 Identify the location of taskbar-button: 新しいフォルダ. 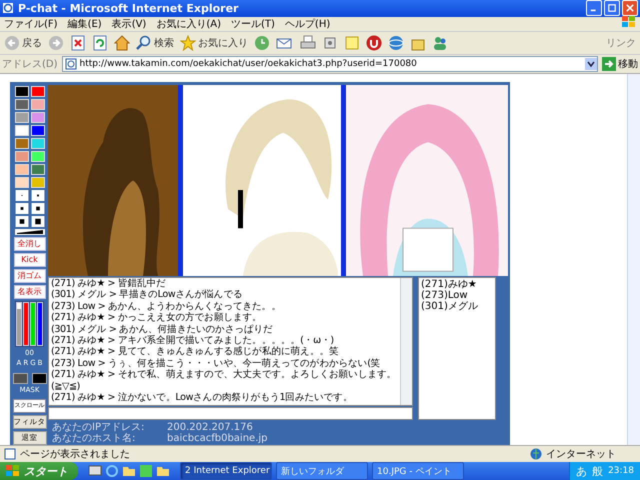
(322, 471).